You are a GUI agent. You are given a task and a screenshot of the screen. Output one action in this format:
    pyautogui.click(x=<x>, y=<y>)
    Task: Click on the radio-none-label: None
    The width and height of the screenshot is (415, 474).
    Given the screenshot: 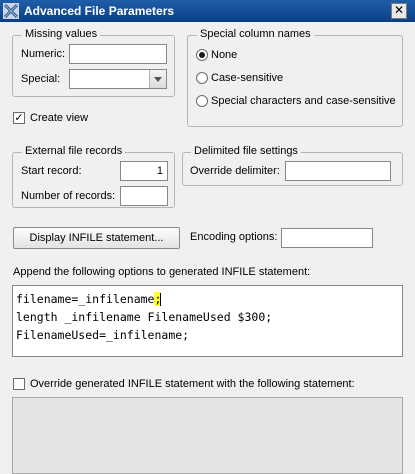 What is the action you would take?
    pyautogui.click(x=224, y=55)
    